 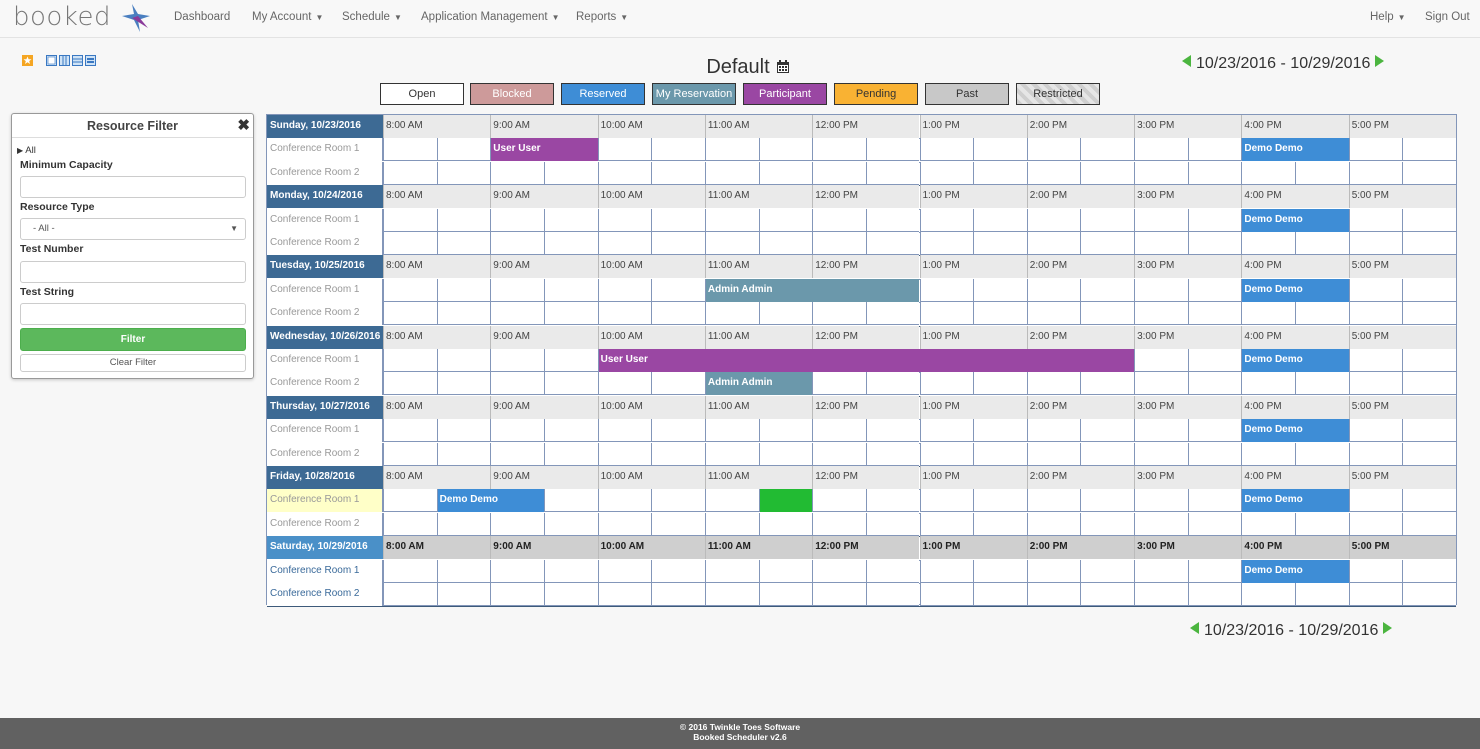 What do you see at coordinates (1380, 61) in the screenshot?
I see `next-week-icon` at bounding box center [1380, 61].